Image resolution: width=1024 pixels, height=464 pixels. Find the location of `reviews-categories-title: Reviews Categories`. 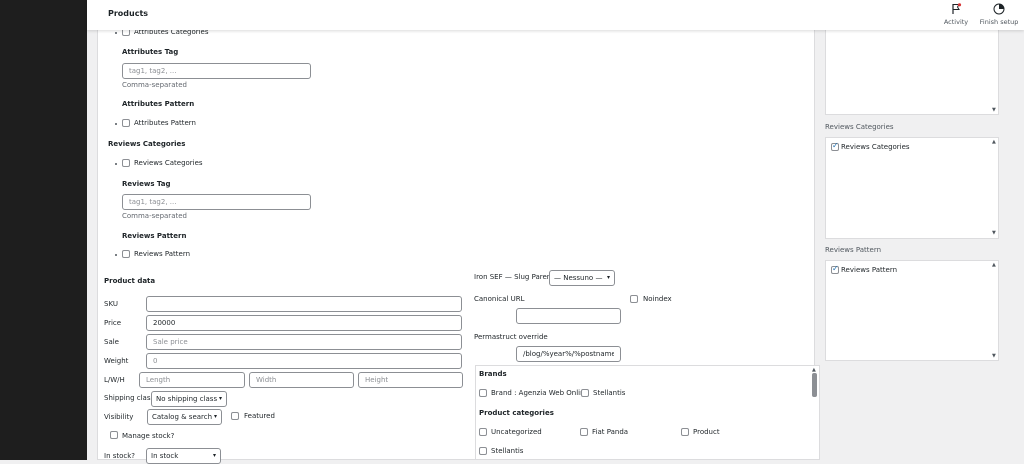

reviews-categories-title: Reviews Categories is located at coordinates (147, 144).